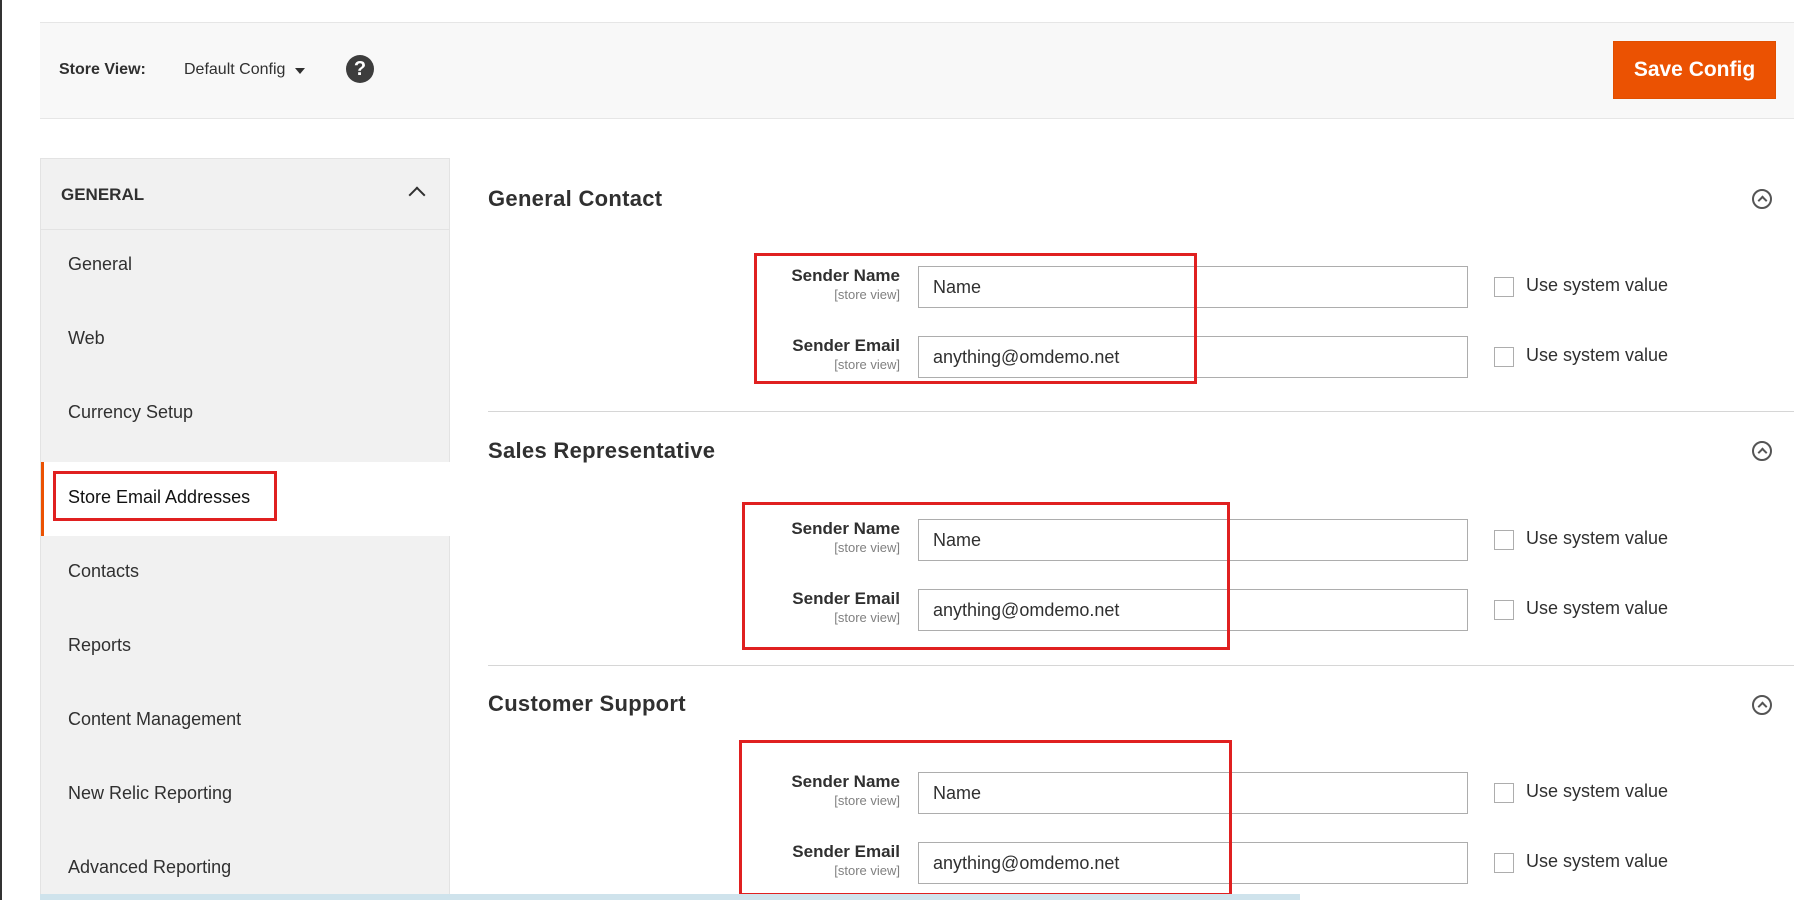 Image resolution: width=1800 pixels, height=906 pixels. What do you see at coordinates (986, 576) in the screenshot?
I see `highlight-annotation-sales-representative` at bounding box center [986, 576].